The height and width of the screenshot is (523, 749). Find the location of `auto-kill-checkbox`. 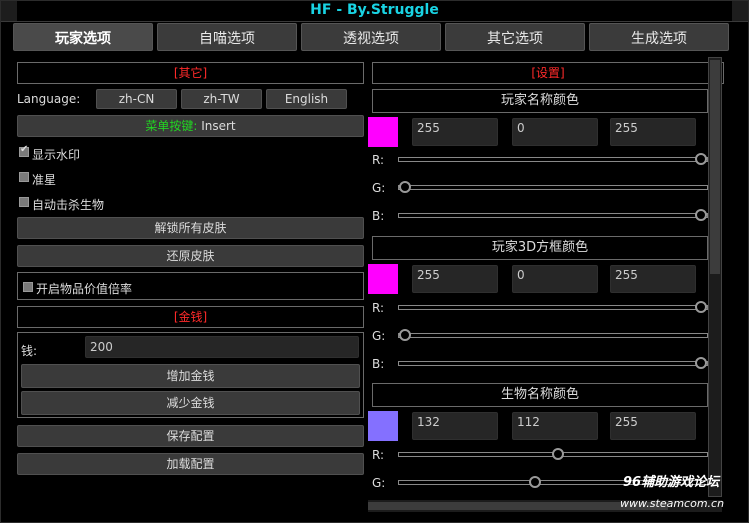

auto-kill-checkbox is located at coordinates (24, 202).